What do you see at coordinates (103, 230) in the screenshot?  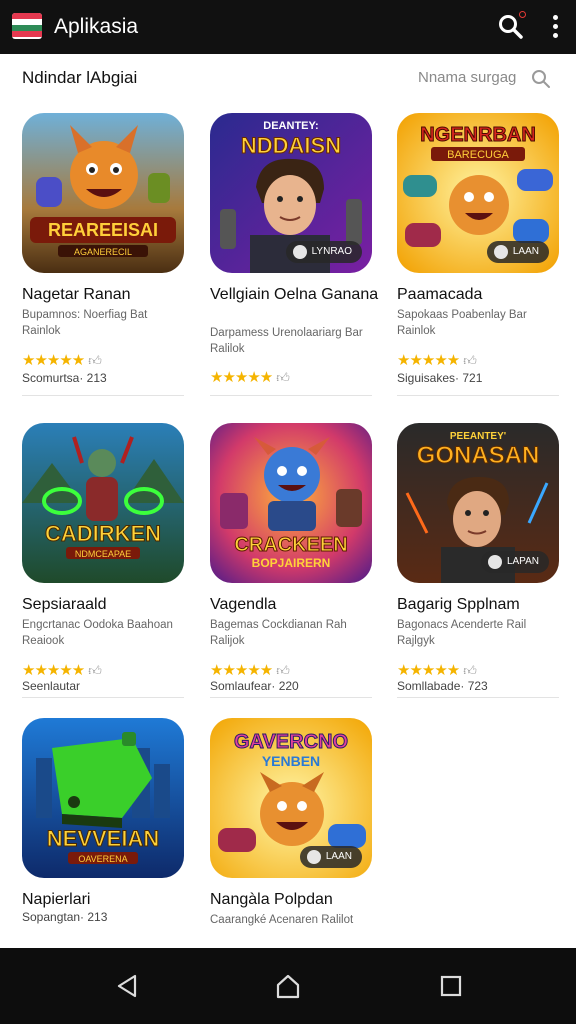 I see `thumb-title-text: REAREEISAI` at bounding box center [103, 230].